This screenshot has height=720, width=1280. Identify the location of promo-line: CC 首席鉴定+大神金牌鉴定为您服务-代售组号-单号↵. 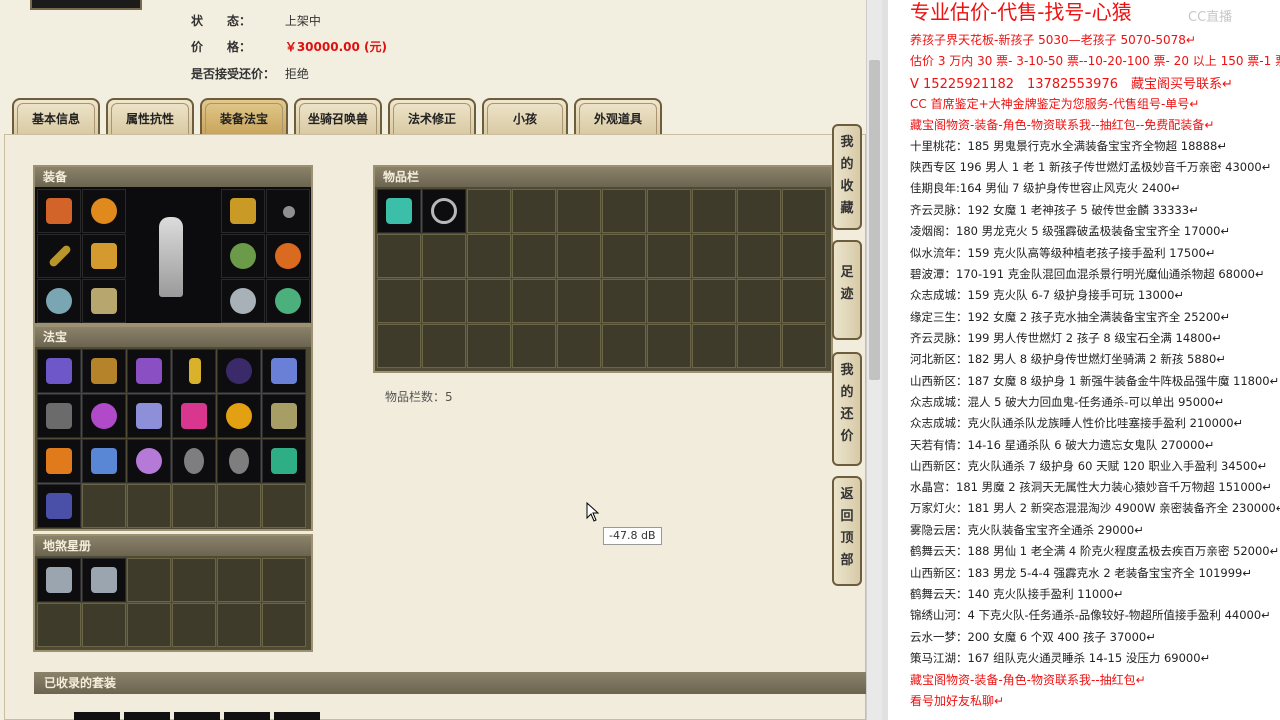
(1055, 104).